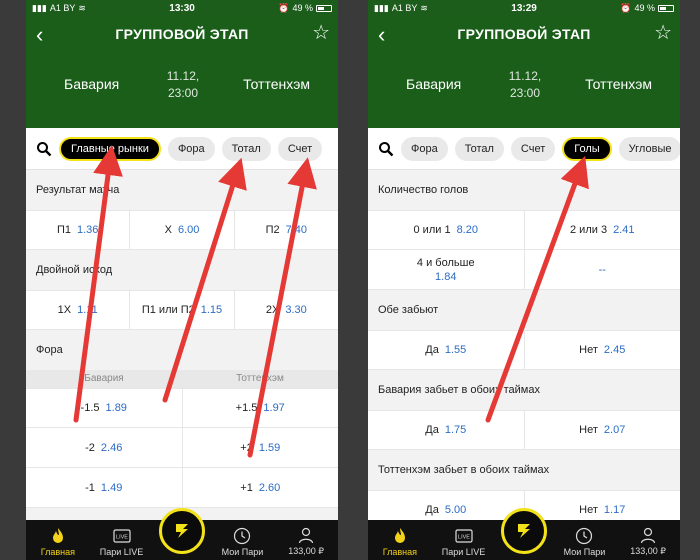 This screenshot has width=700, height=560. What do you see at coordinates (104, 408) in the screenshot?
I see `odd-cell: -1.5 1.89` at bounding box center [104, 408].